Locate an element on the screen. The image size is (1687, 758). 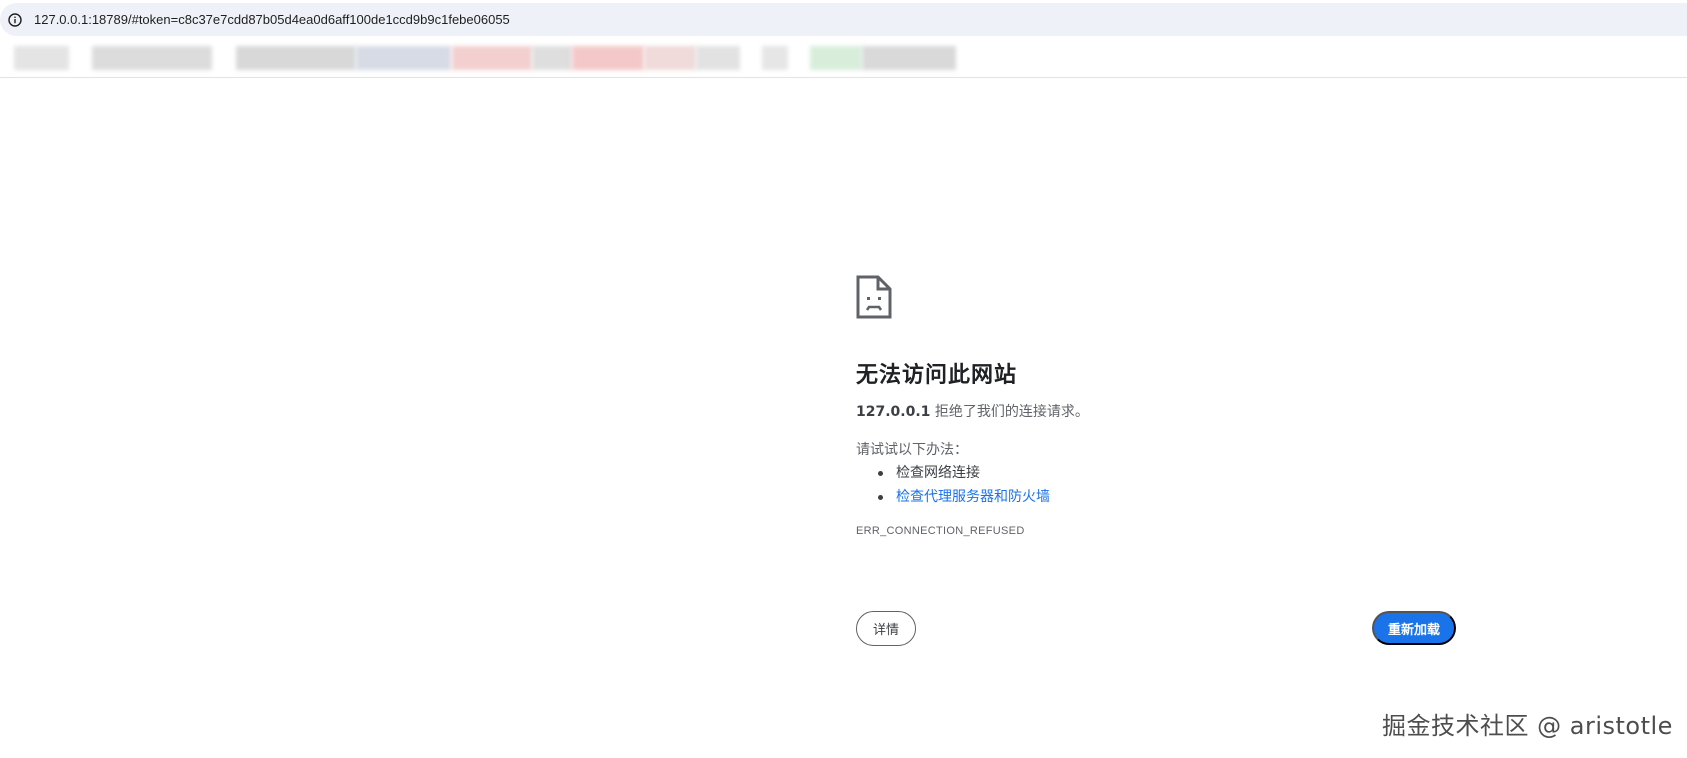
sad-document-icon is located at coordinates (874, 297).